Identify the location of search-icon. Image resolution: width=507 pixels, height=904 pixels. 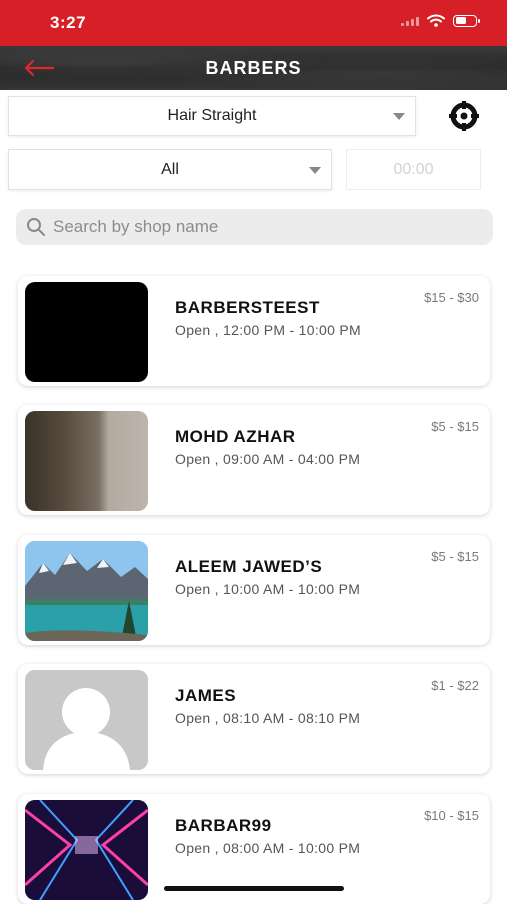
(36, 227).